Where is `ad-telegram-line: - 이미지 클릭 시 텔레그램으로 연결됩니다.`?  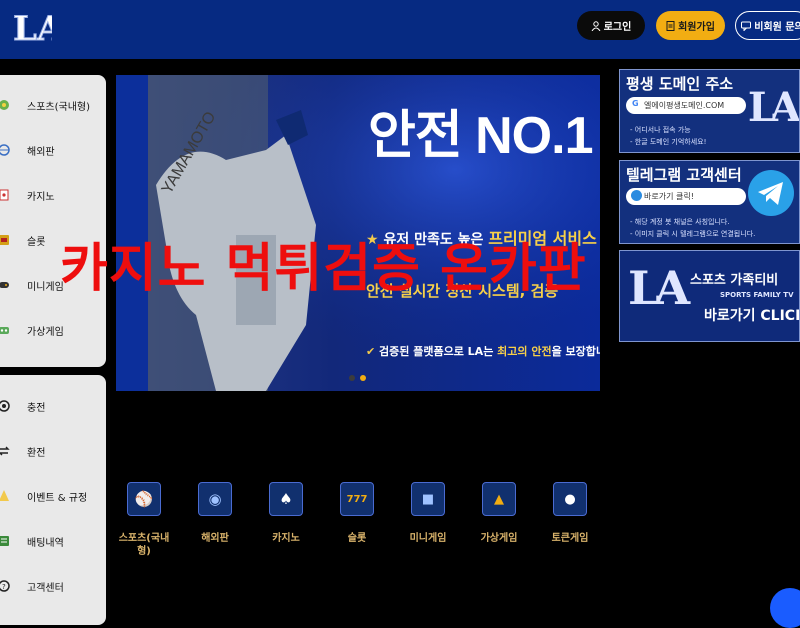 ad-telegram-line: - 이미지 클릭 시 텔레그램으로 연결됩니다. is located at coordinates (693, 234).